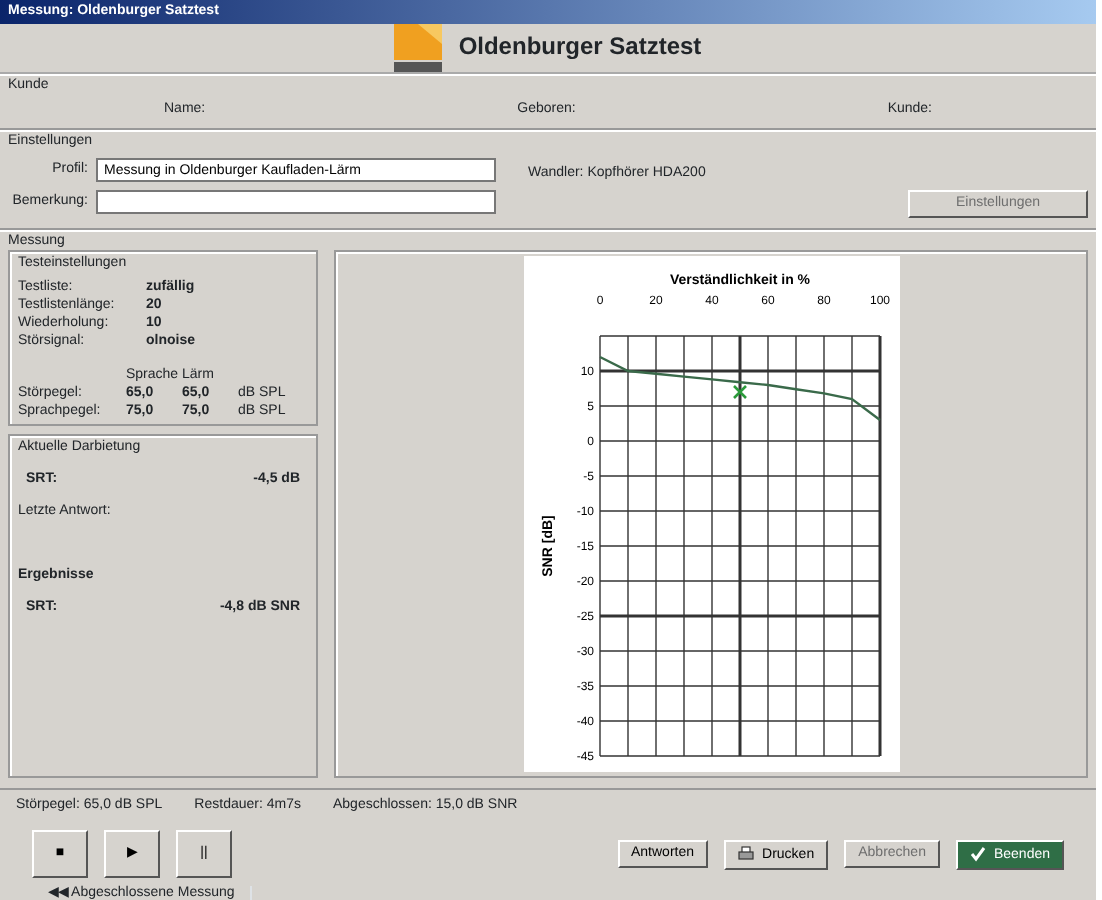  I want to click on app-title: Oldenburger Satztest, so click(580, 48).